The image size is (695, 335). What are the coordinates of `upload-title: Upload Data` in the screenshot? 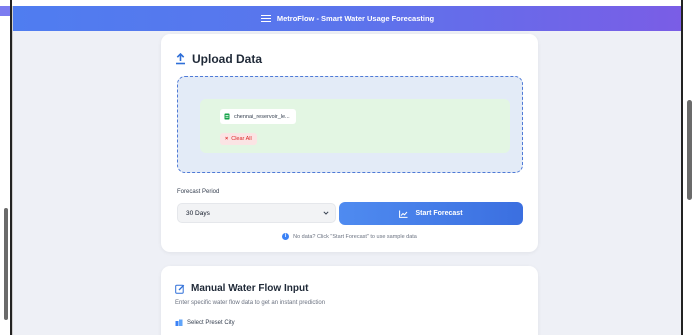 It's located at (218, 59).